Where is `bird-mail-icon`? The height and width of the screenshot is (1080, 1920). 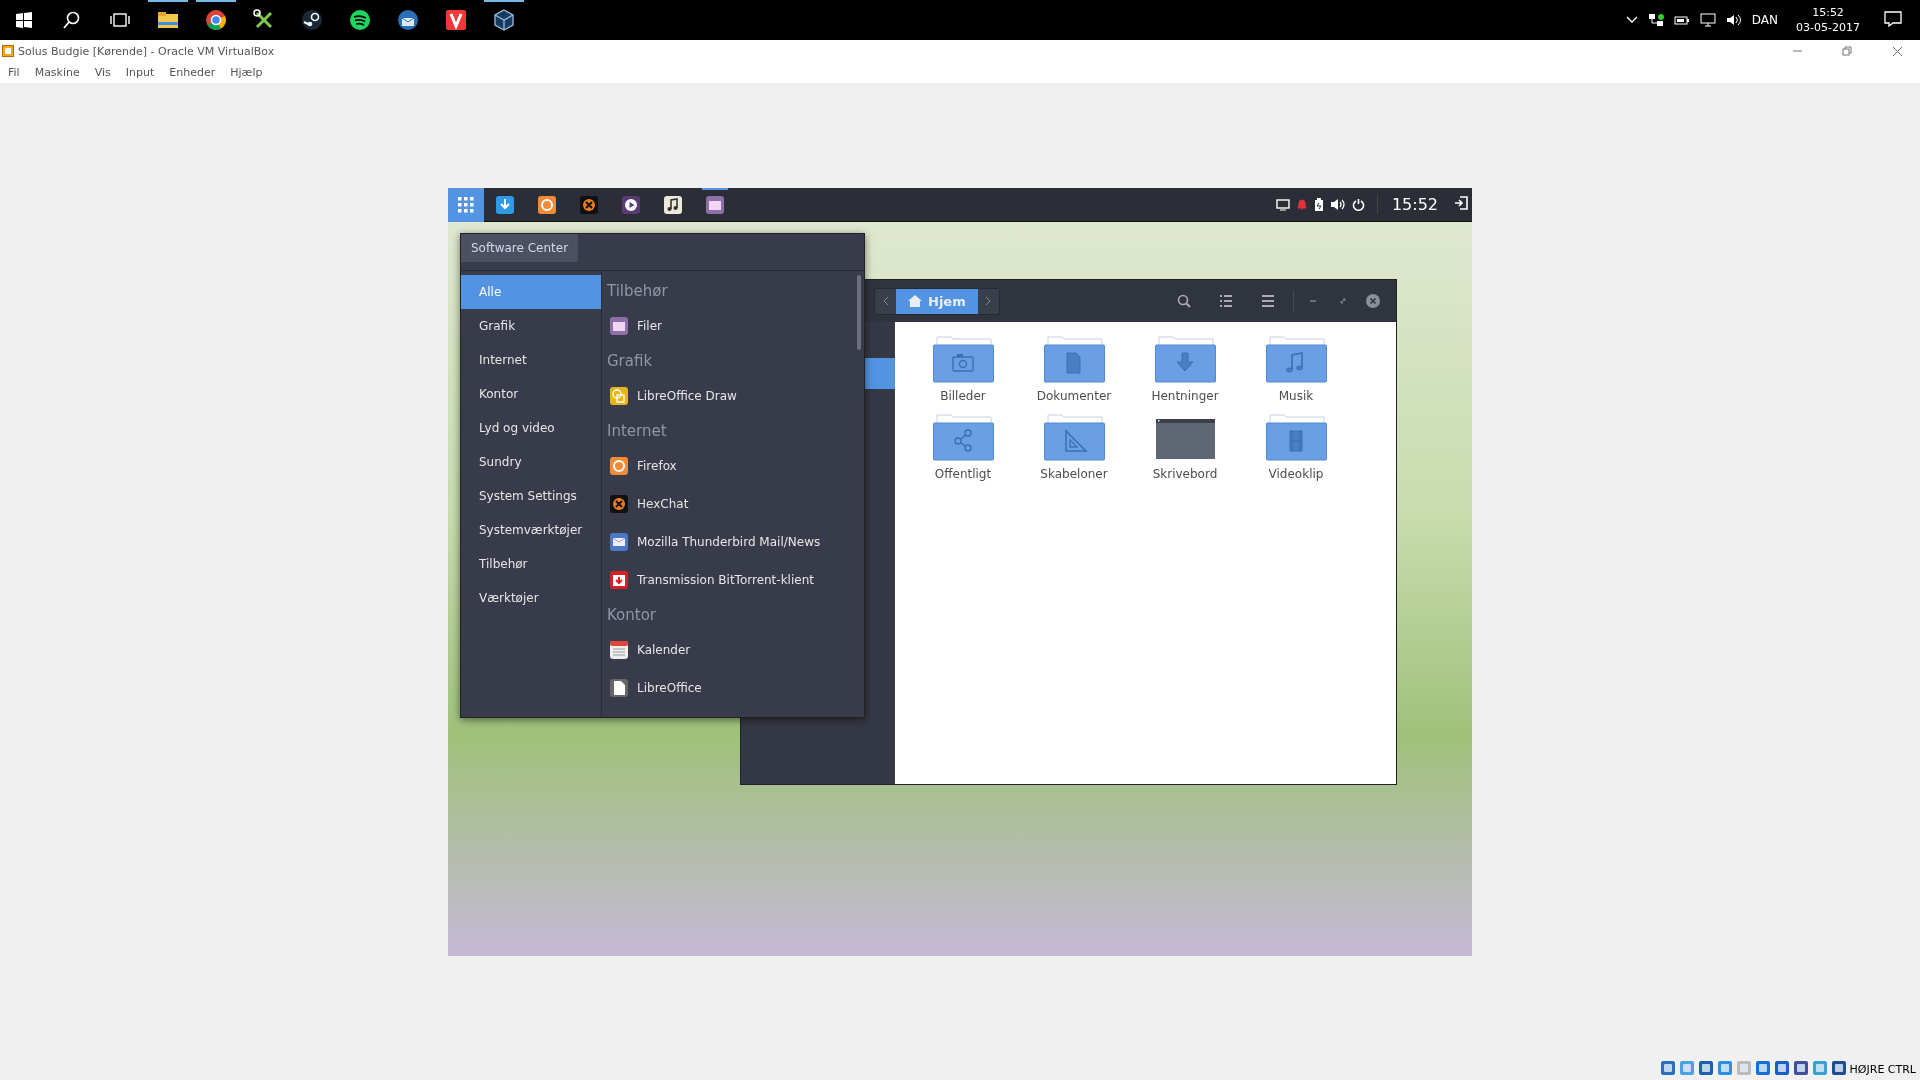 bird-mail-icon is located at coordinates (408, 20).